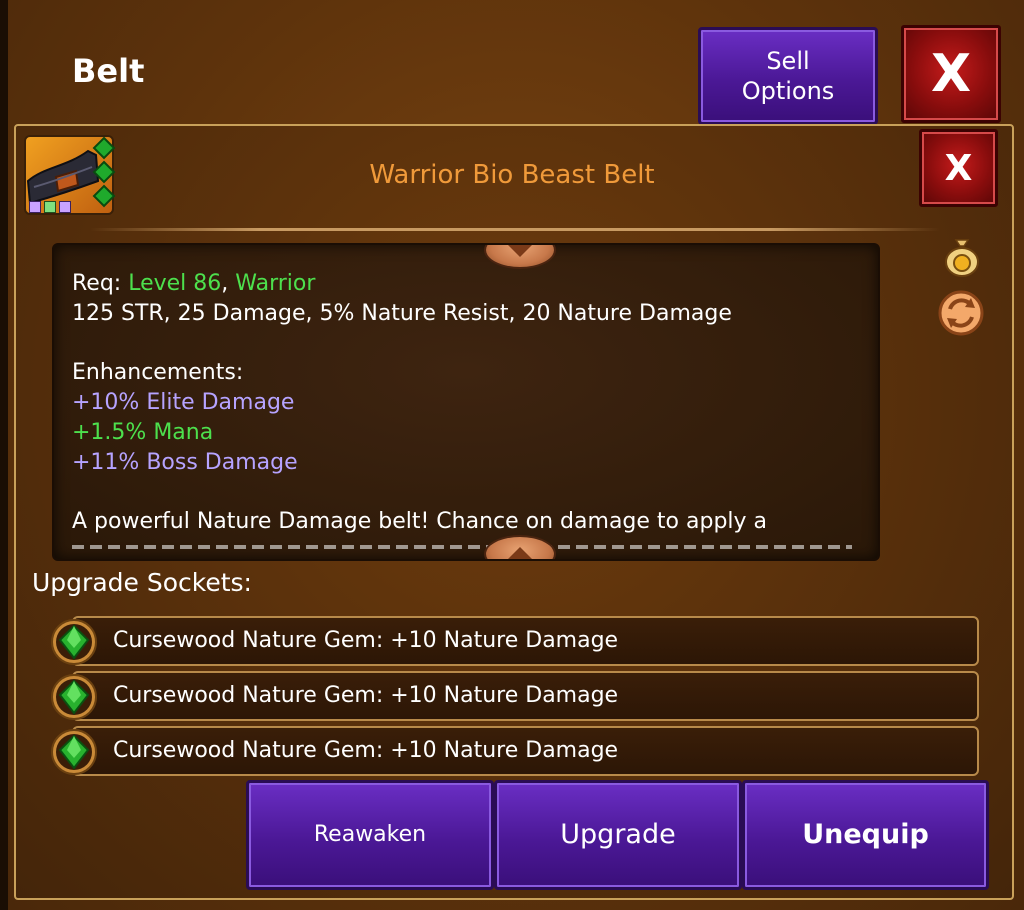 The width and height of the screenshot is (1024, 910). What do you see at coordinates (4, 455) in the screenshot?
I see `window-left-edge` at bounding box center [4, 455].